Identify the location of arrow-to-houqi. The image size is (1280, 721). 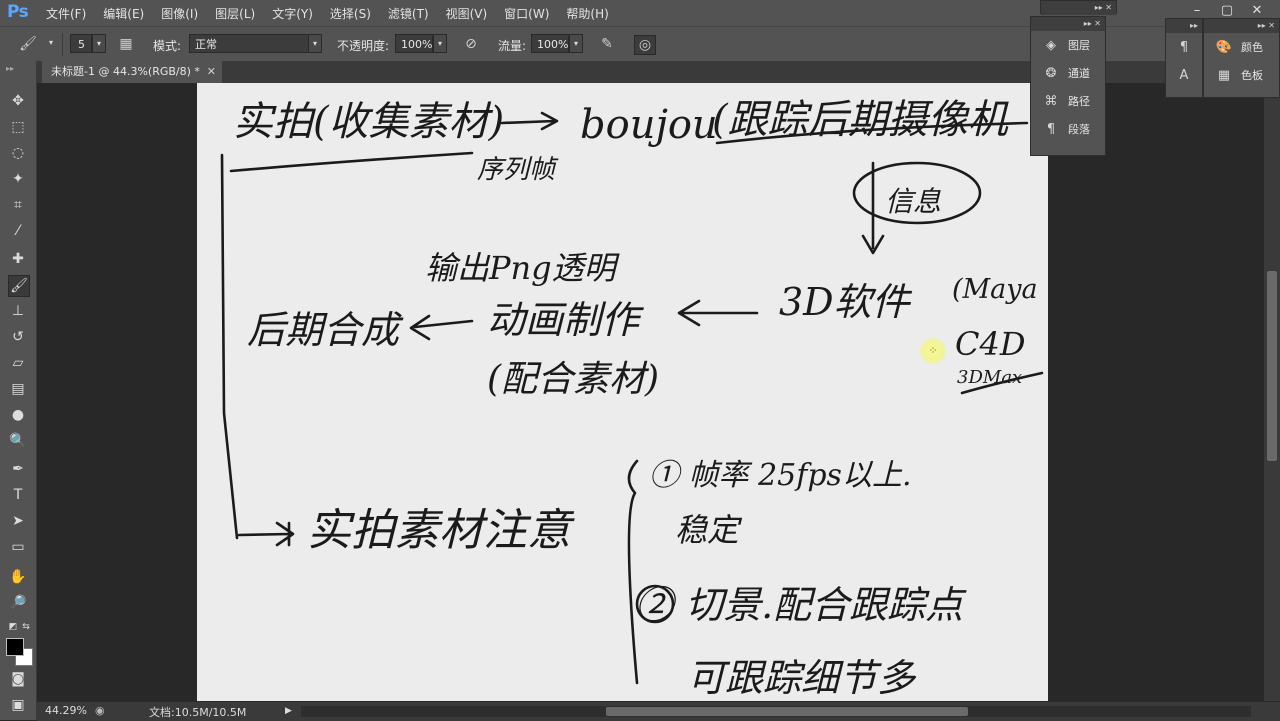
(441, 327).